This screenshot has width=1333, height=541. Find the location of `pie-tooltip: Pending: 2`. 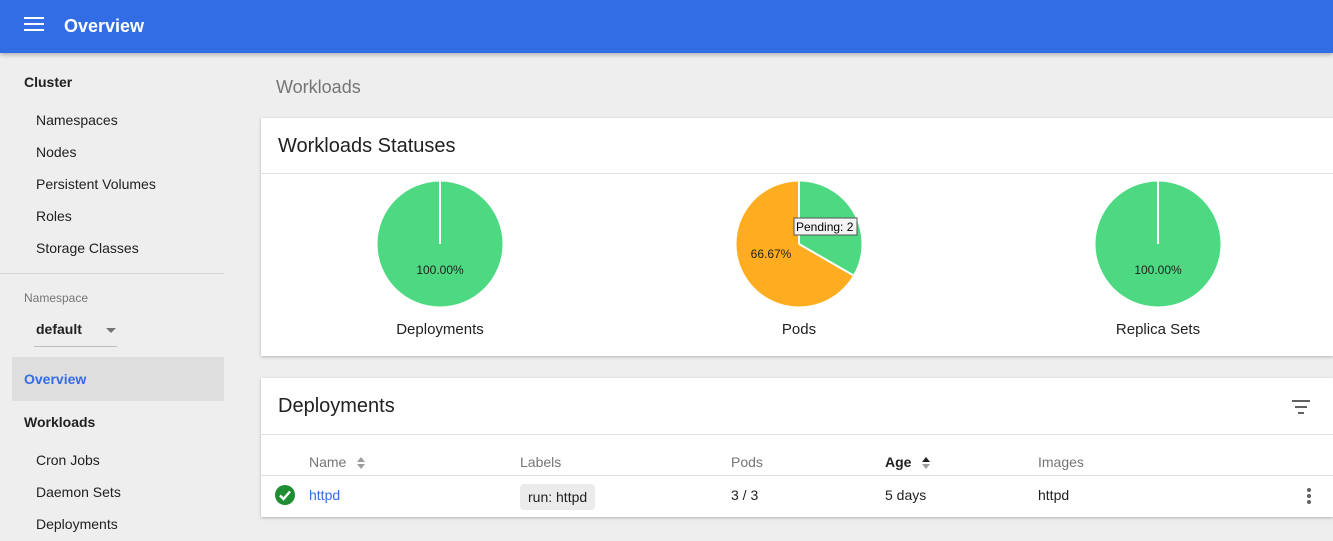

pie-tooltip: Pending: 2 is located at coordinates (825, 226).